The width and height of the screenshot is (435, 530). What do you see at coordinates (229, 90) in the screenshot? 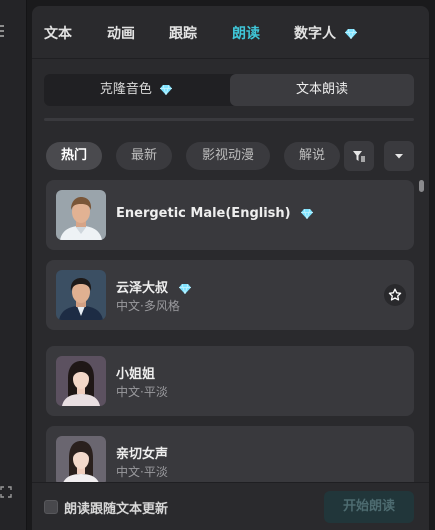
I see `voice-mode-toggle: 克隆音色 文本朗读` at bounding box center [229, 90].